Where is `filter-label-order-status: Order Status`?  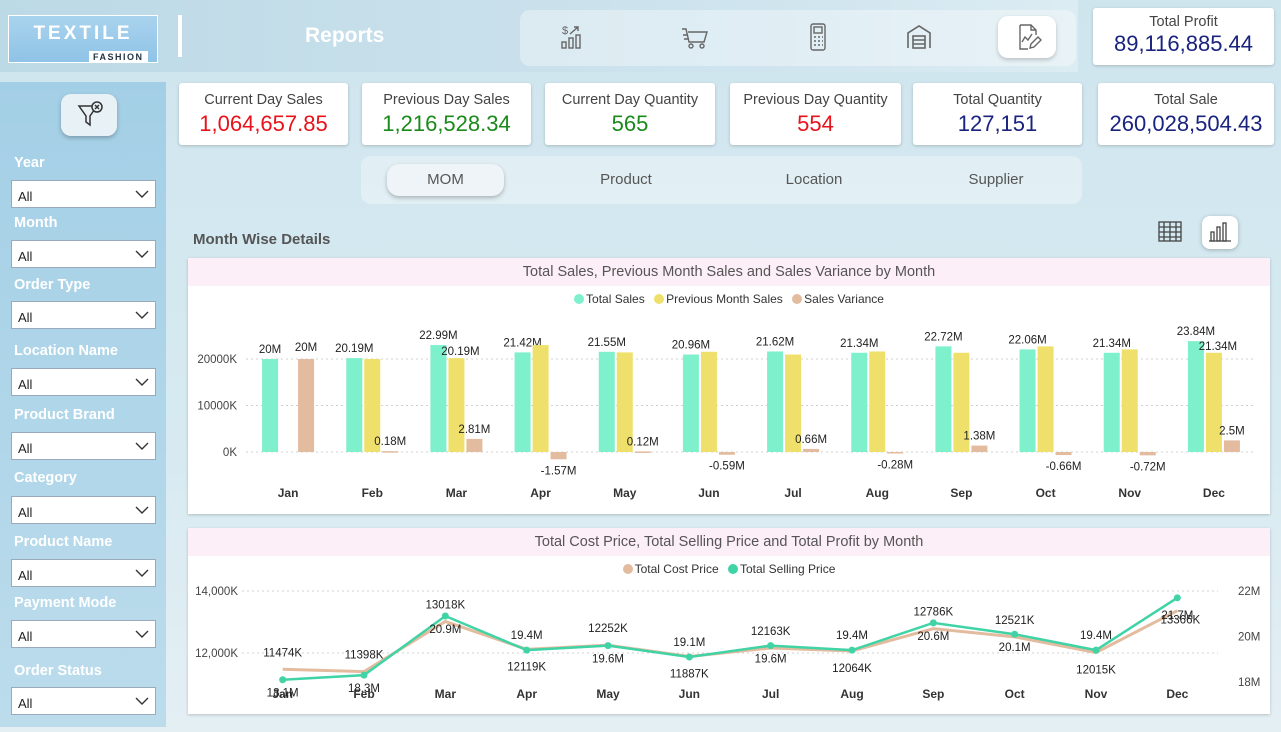 filter-label-order-status: Order Status is located at coordinates (58, 671).